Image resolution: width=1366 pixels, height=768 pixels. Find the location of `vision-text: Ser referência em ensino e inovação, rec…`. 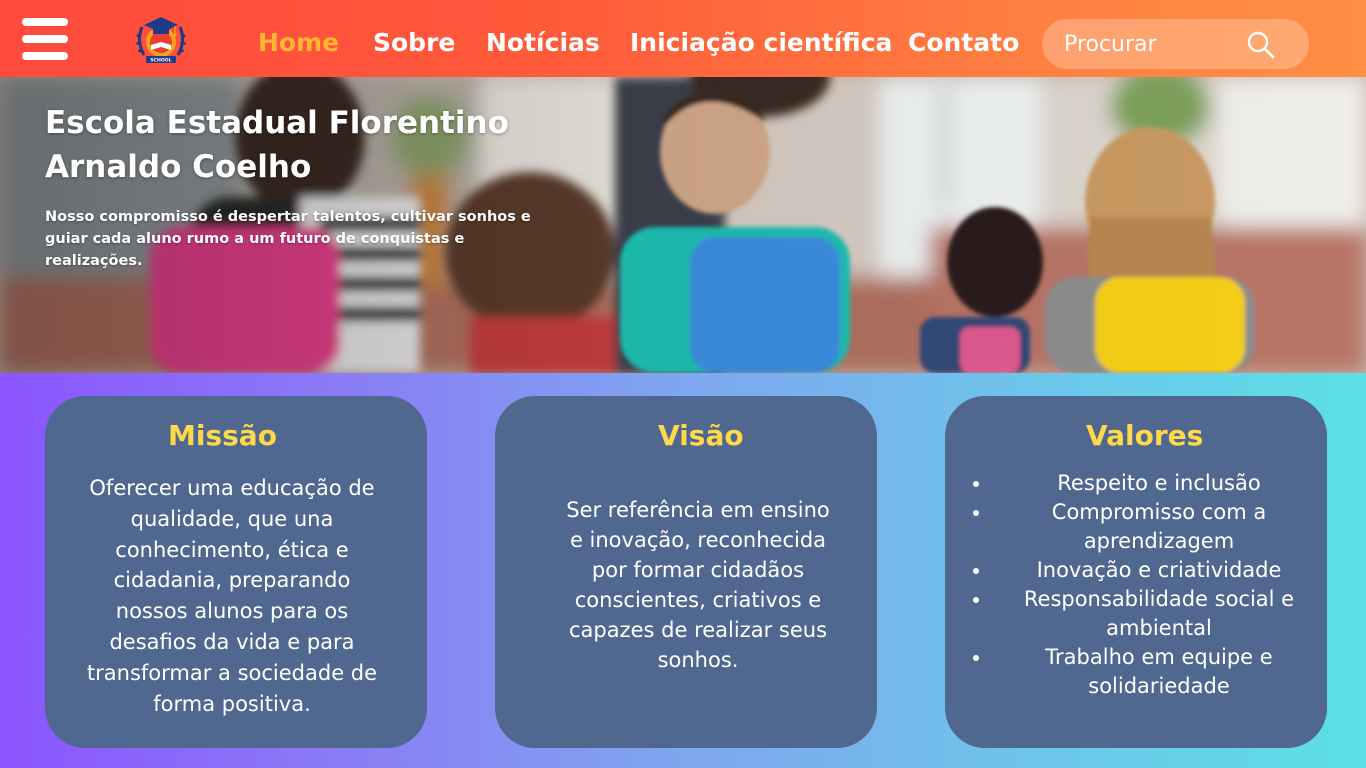

vision-text: Ser referência em ensino e inovação, rec… is located at coordinates (698, 585).